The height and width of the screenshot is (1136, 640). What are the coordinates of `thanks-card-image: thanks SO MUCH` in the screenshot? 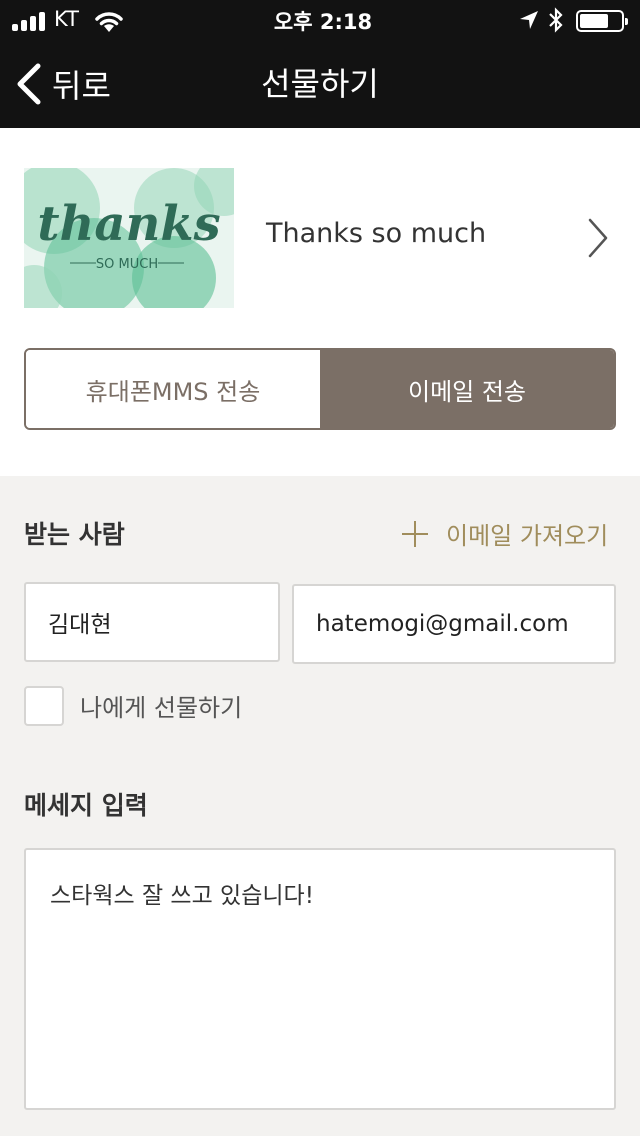 It's located at (129, 238).